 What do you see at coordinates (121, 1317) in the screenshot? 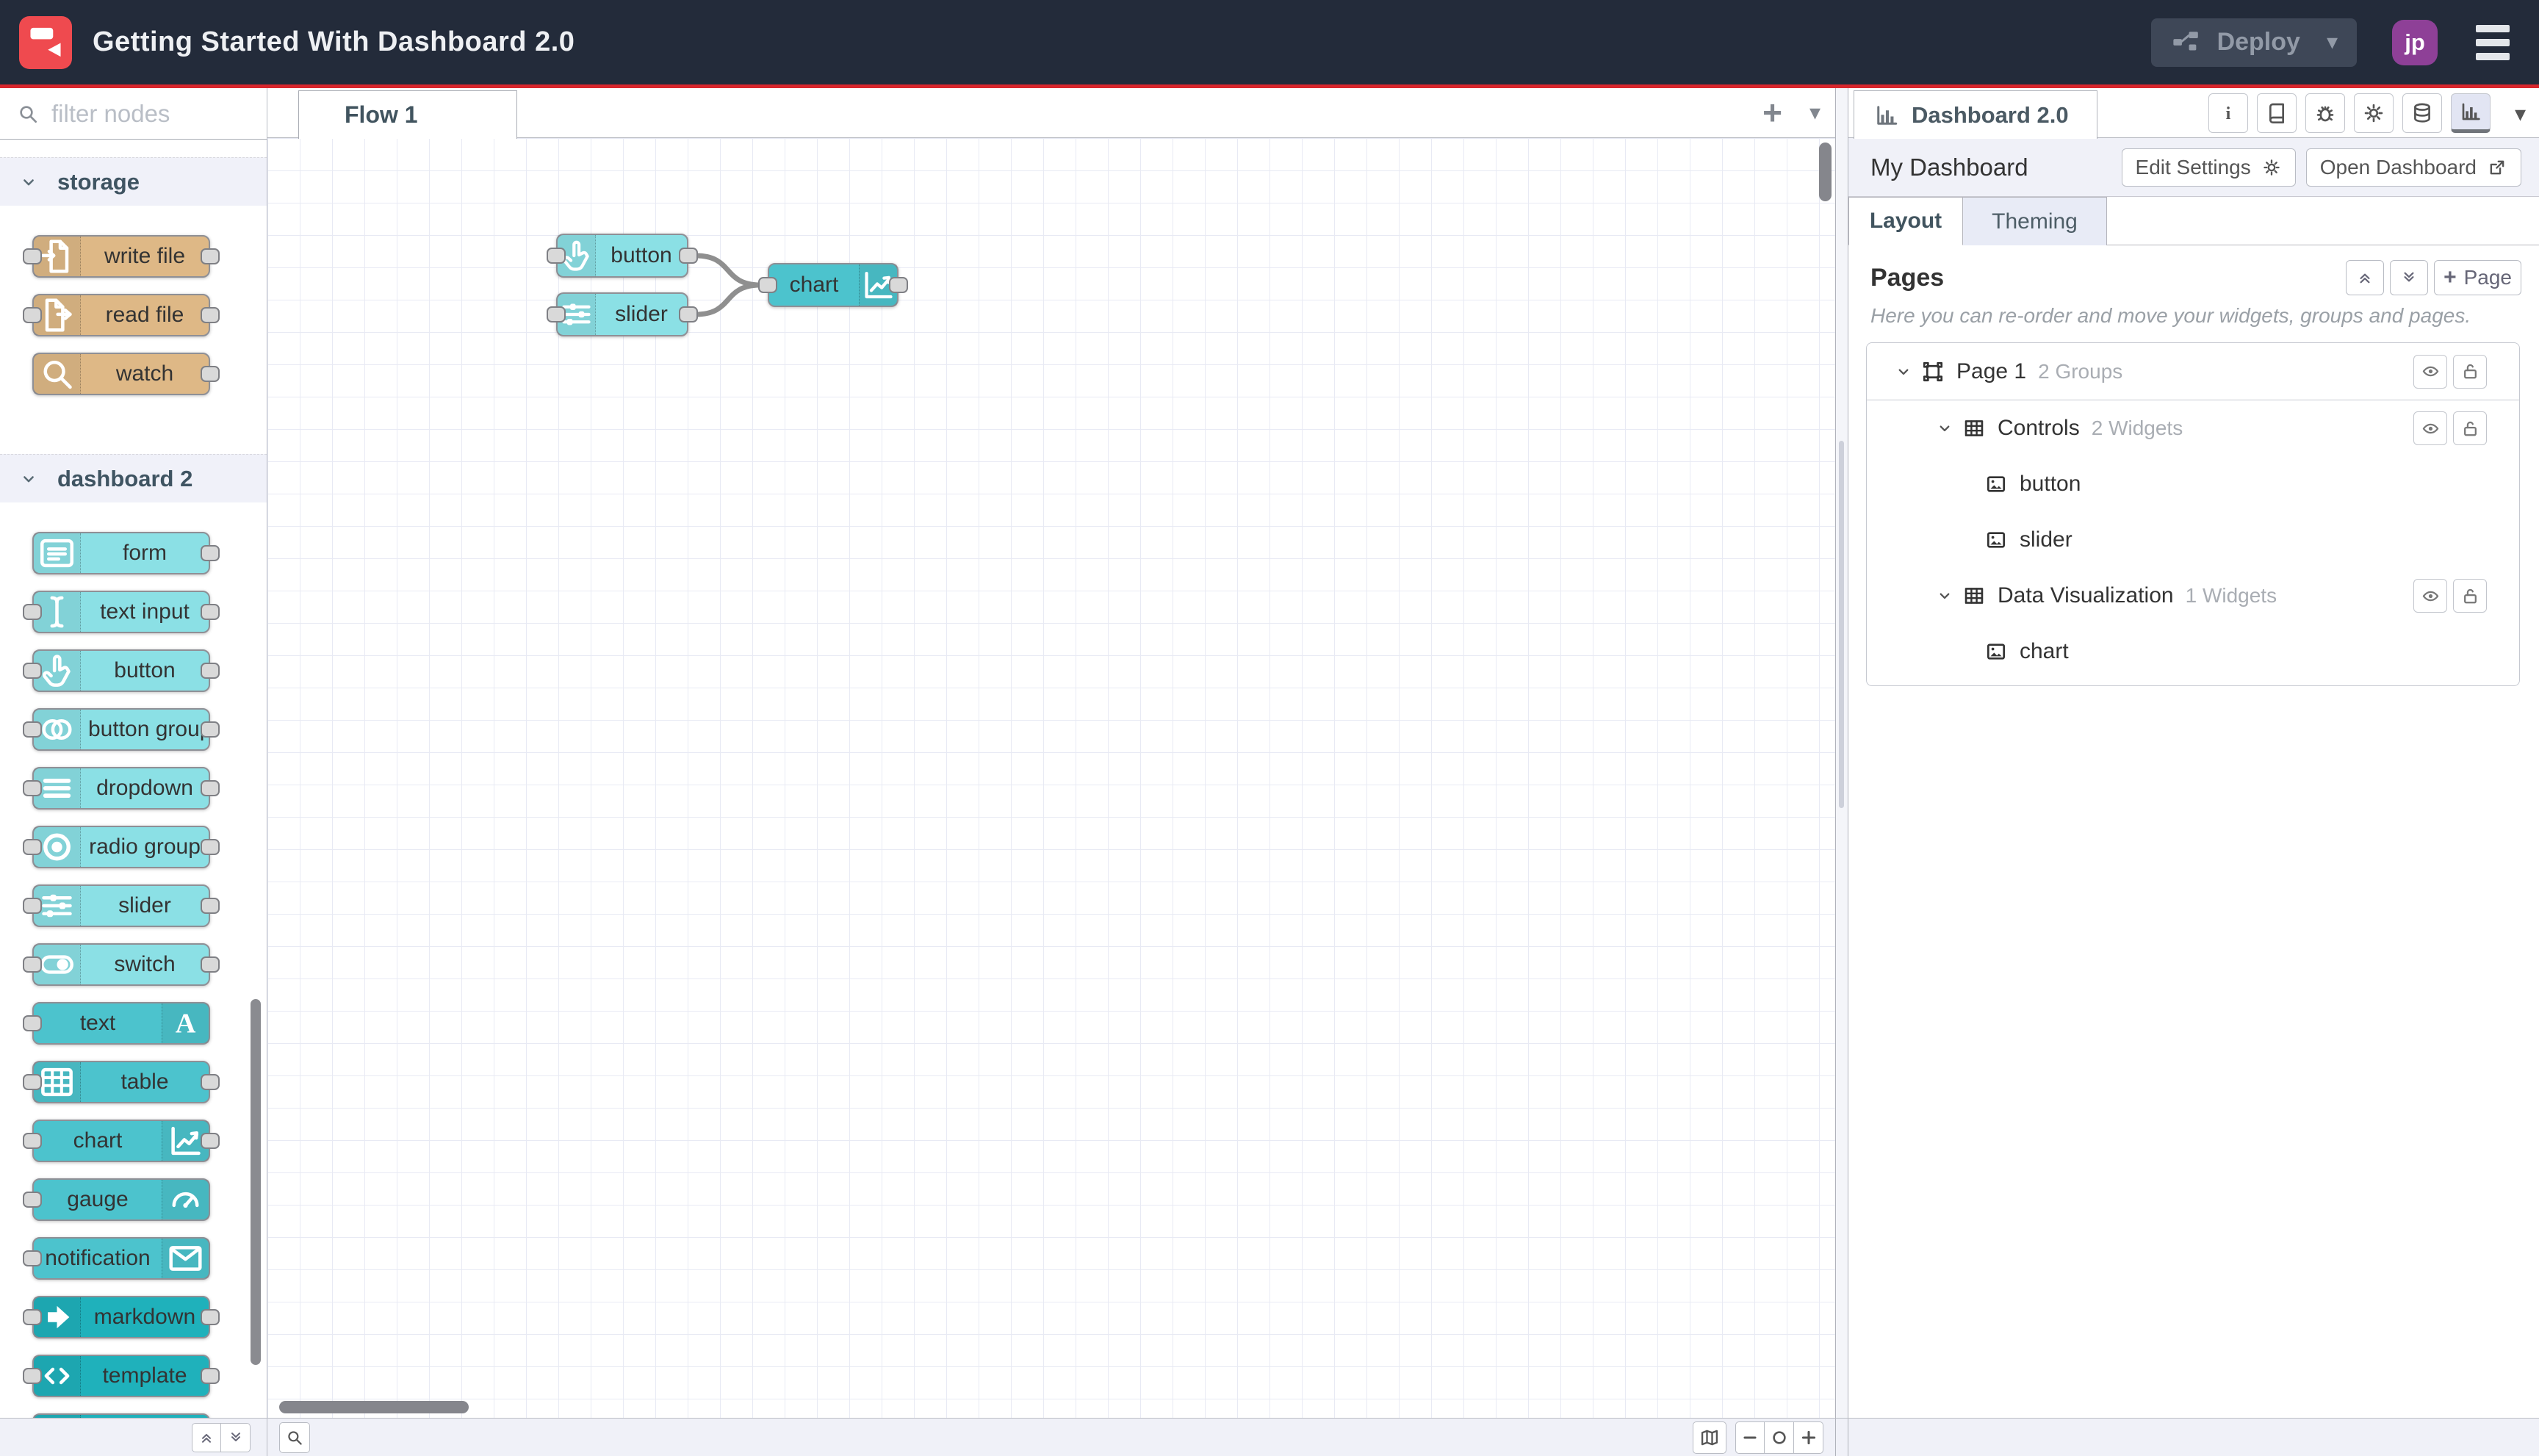
I see `palette-node-markdown: markdown` at bounding box center [121, 1317].